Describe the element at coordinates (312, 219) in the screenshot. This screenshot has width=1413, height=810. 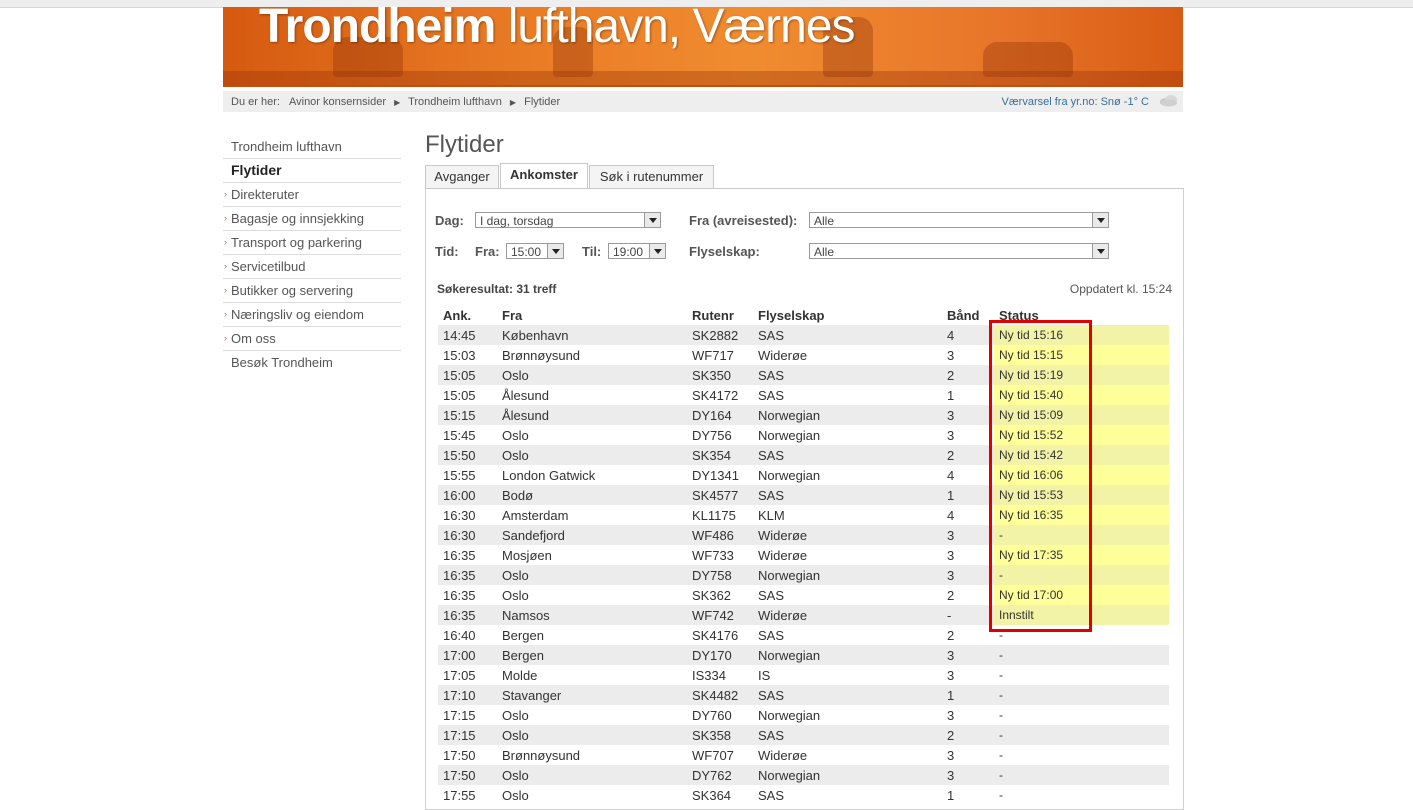
I see `sidebar-item-bagasje: › Bagasje og innsjekking` at that location.